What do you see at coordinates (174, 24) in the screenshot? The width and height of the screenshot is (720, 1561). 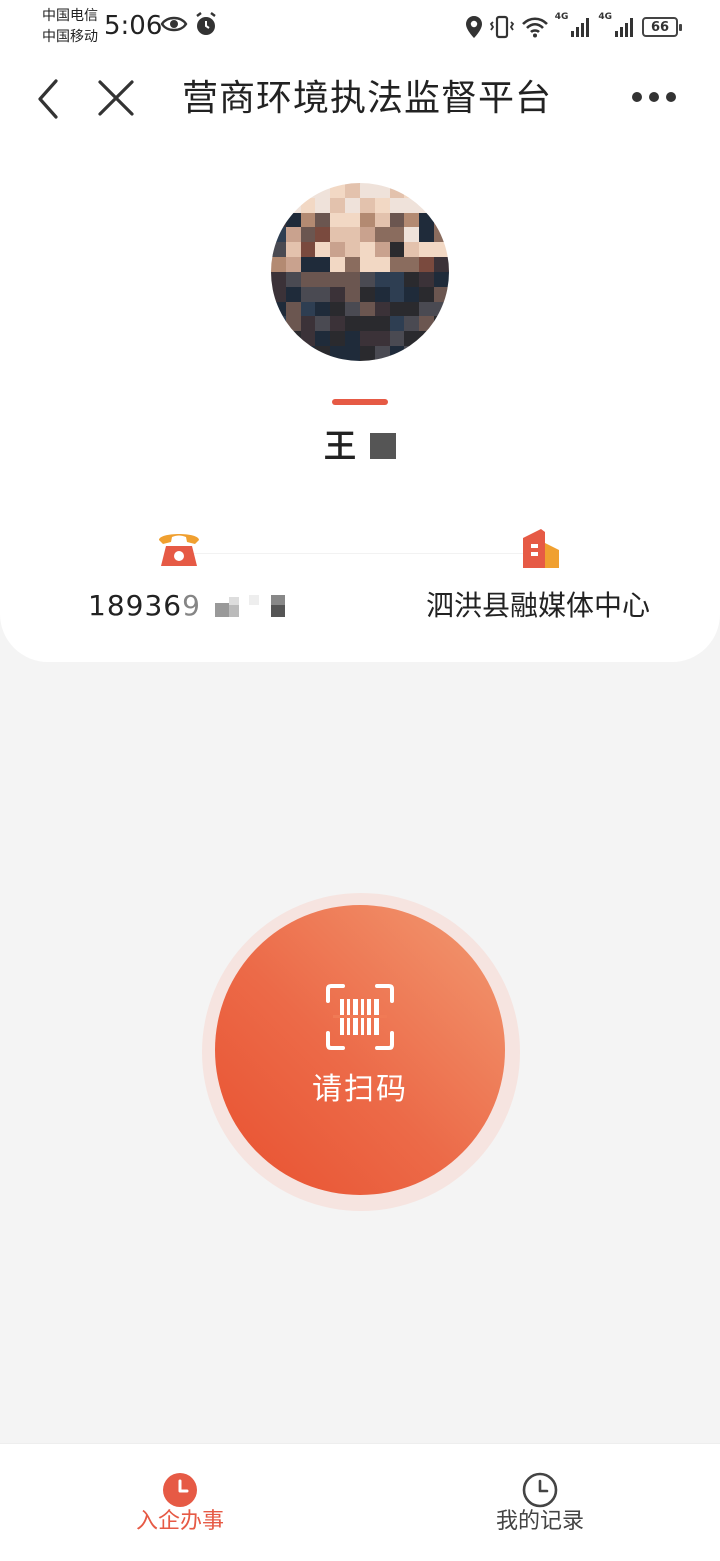 I see `eye-icon` at bounding box center [174, 24].